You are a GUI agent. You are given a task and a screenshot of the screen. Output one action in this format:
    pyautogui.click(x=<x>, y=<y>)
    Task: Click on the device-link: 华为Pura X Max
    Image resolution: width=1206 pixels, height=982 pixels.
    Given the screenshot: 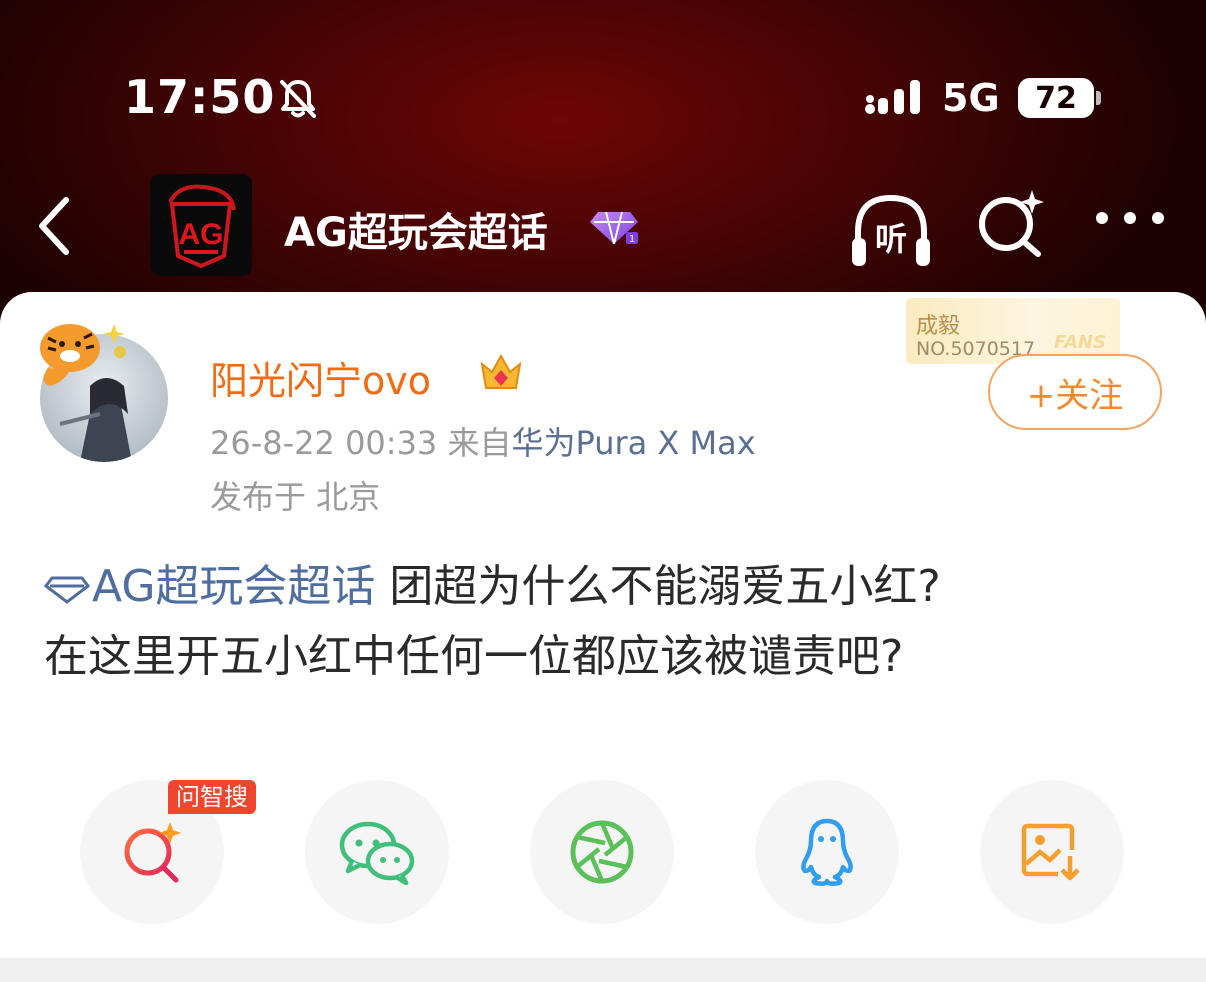 What is the action you would take?
    pyautogui.click(x=633, y=443)
    